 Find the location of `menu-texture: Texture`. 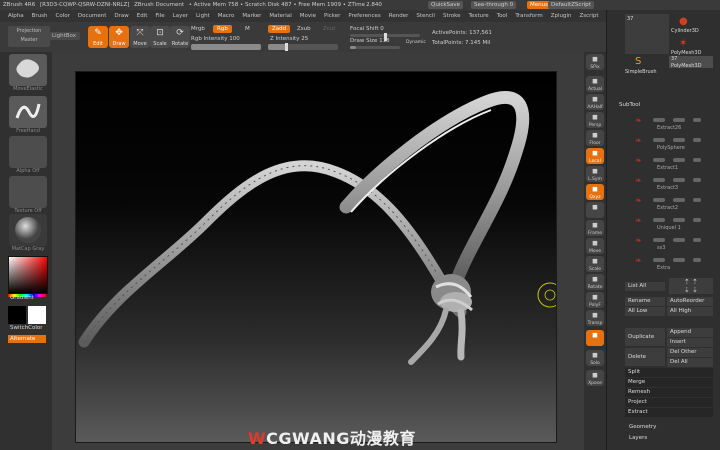

menu-texture: Texture is located at coordinates (479, 16).